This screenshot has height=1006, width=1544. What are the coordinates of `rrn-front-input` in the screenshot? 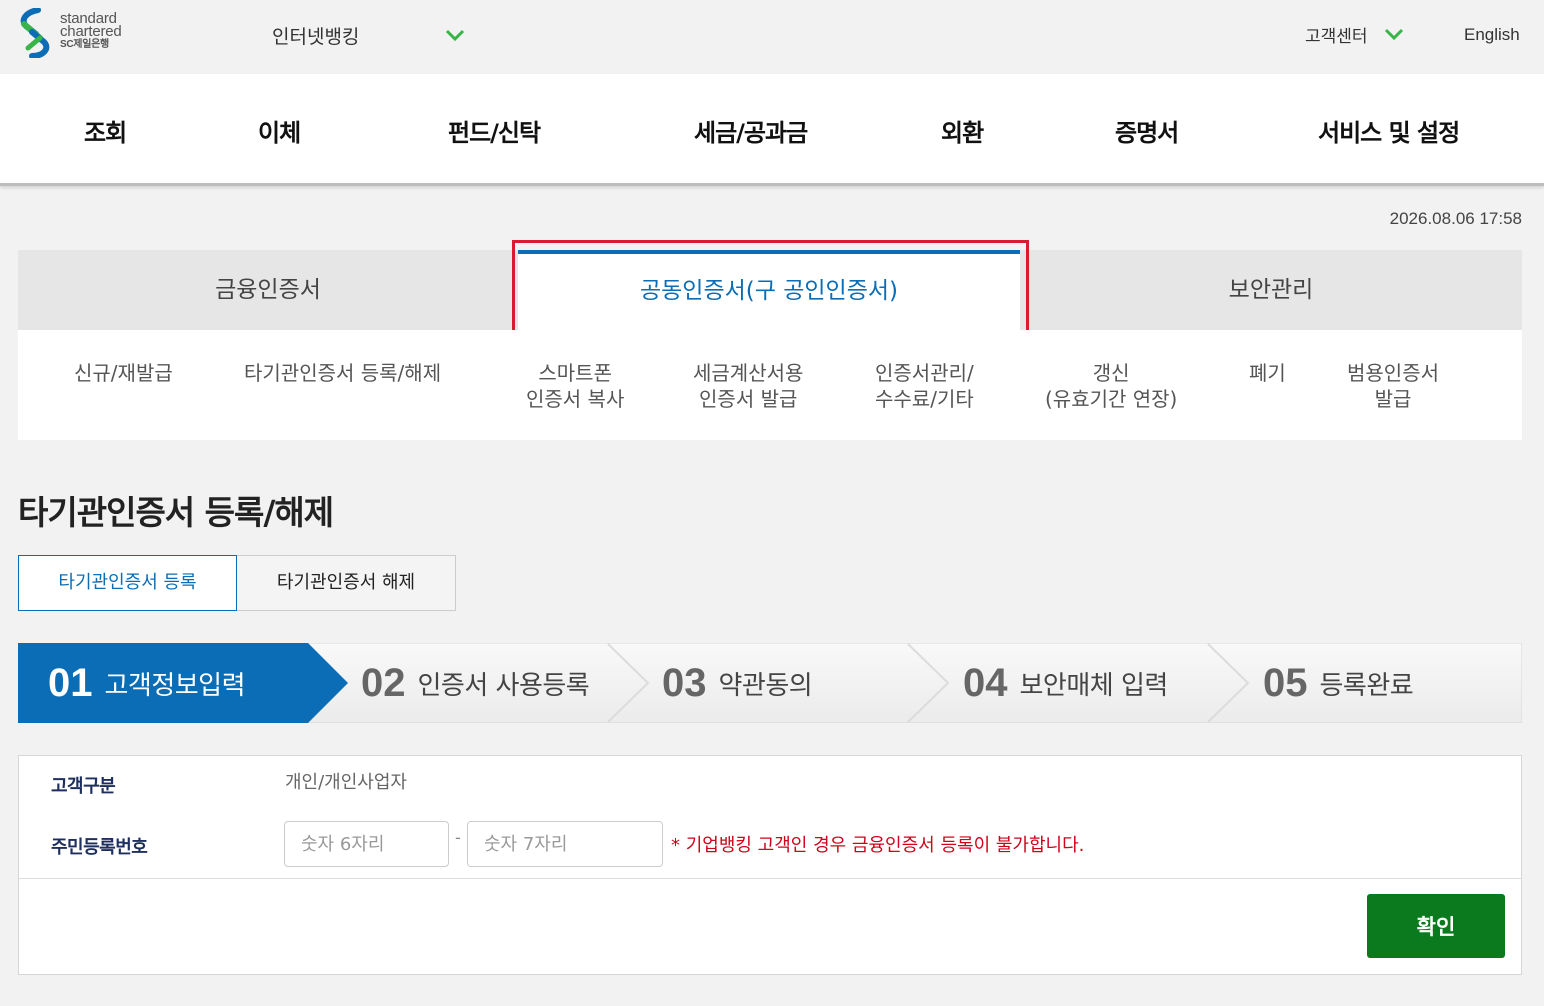 It's located at (366, 844).